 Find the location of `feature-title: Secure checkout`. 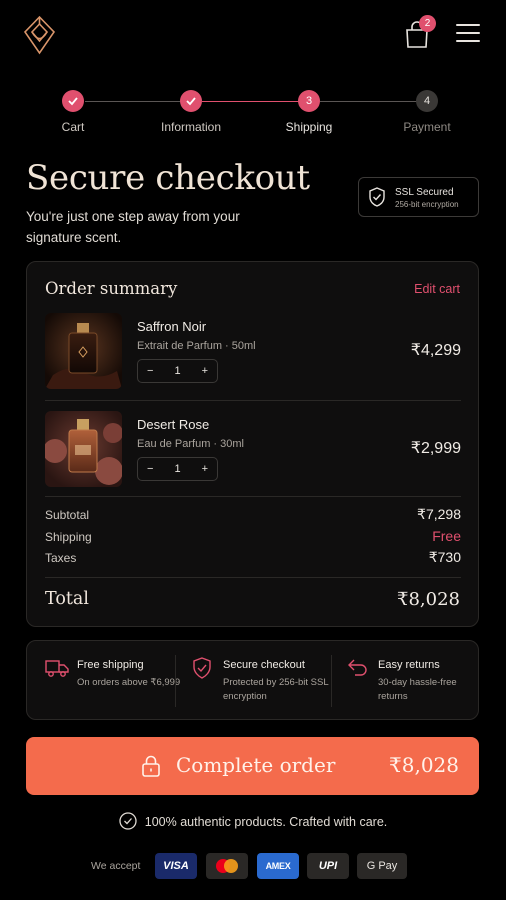

feature-title: Secure checkout is located at coordinates (264, 665).